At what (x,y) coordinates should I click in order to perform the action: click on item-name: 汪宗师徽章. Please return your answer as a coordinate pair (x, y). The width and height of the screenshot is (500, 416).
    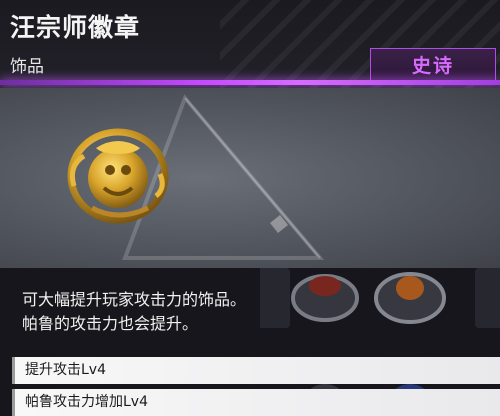
    Looking at the image, I should click on (75, 27).